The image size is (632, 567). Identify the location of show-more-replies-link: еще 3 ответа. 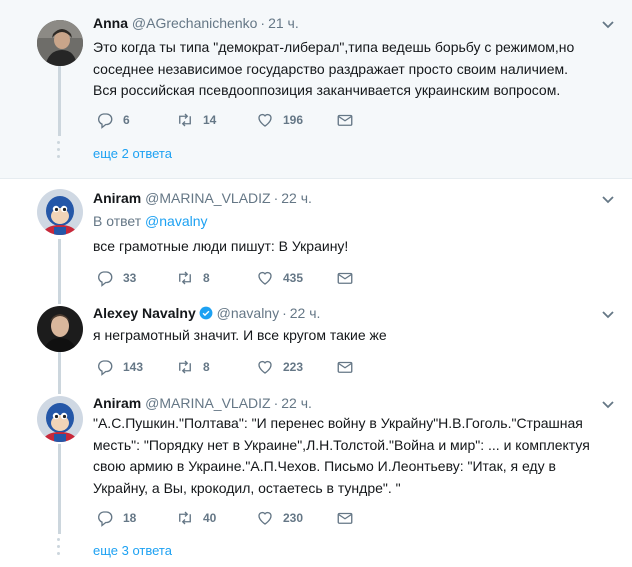
(132, 551).